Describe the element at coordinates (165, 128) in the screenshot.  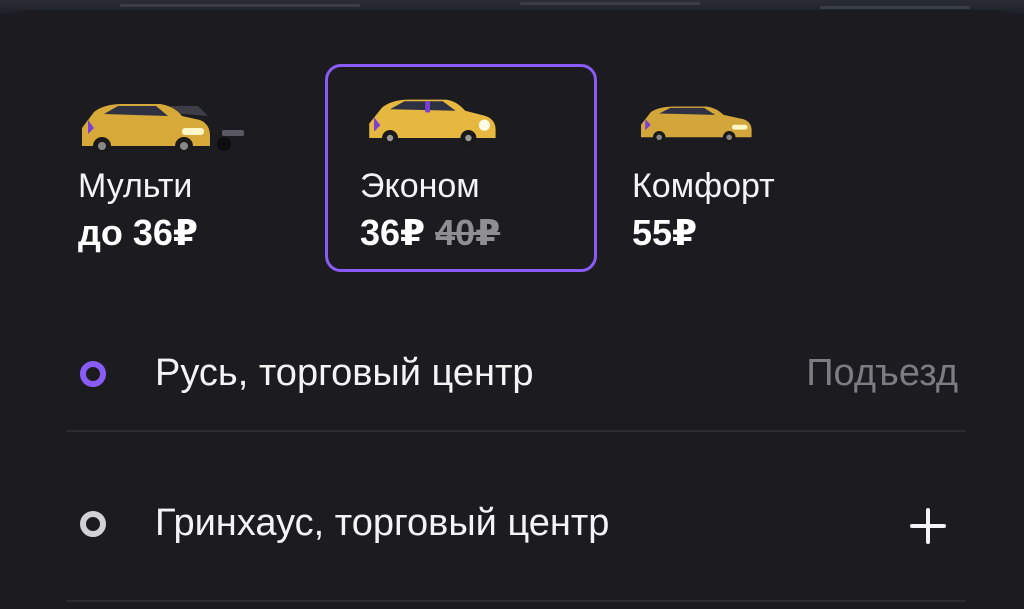
I see `multi-cars-icon` at that location.